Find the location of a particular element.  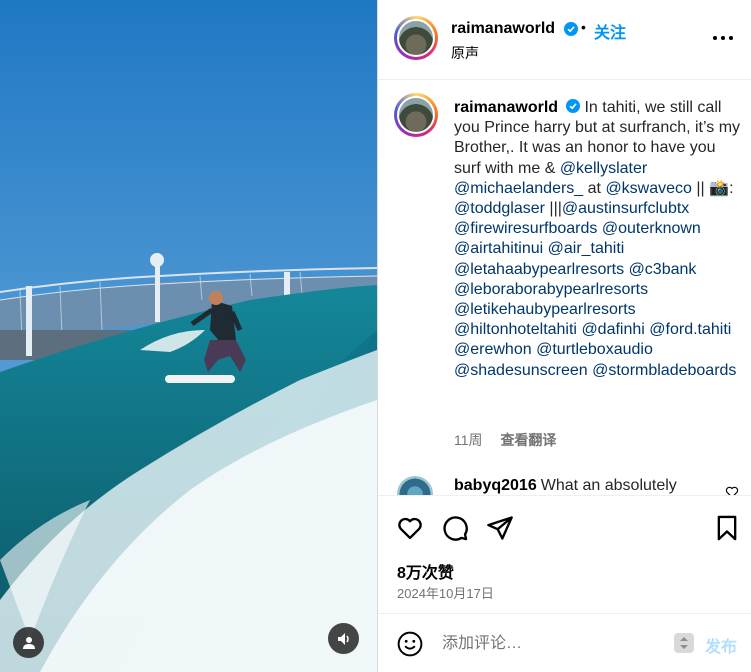

user-icon is located at coordinates (28, 642).